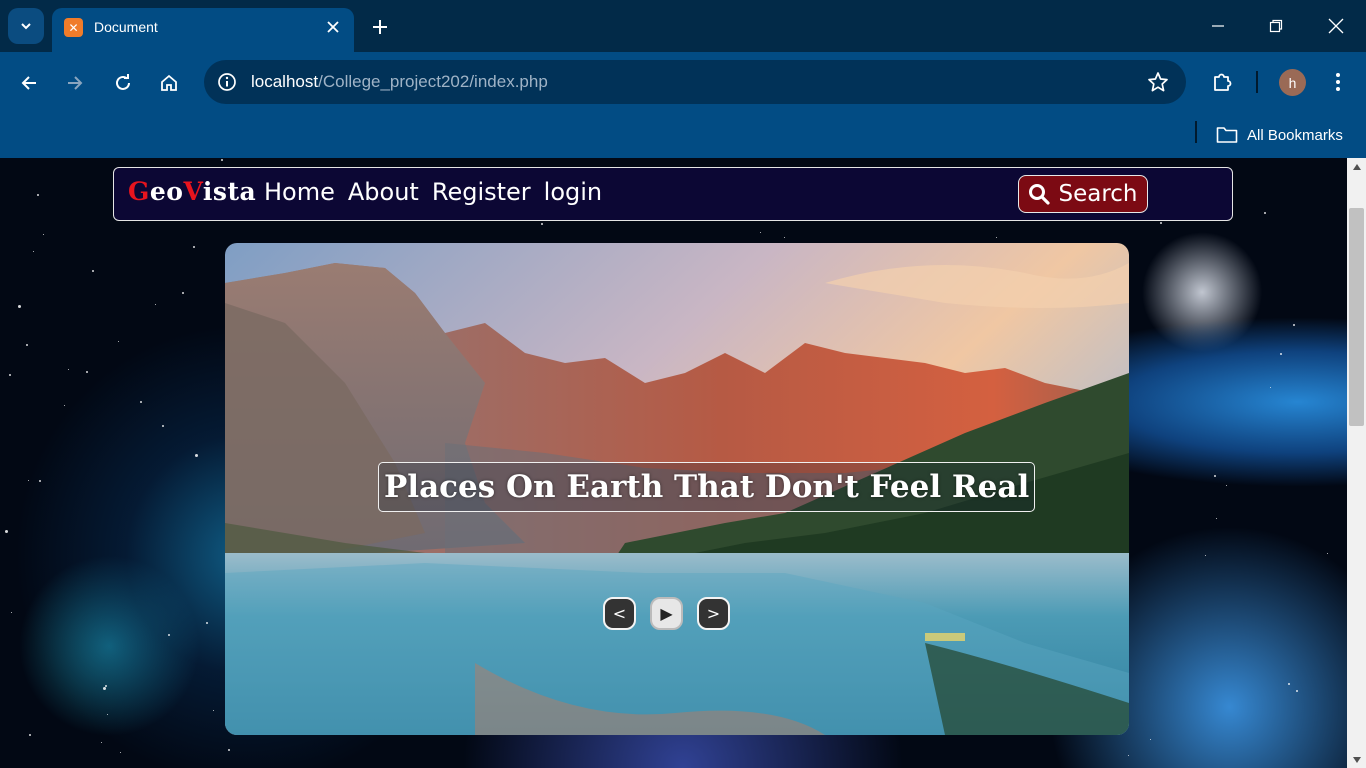  I want to click on profile-avatar: h, so click(1292, 82).